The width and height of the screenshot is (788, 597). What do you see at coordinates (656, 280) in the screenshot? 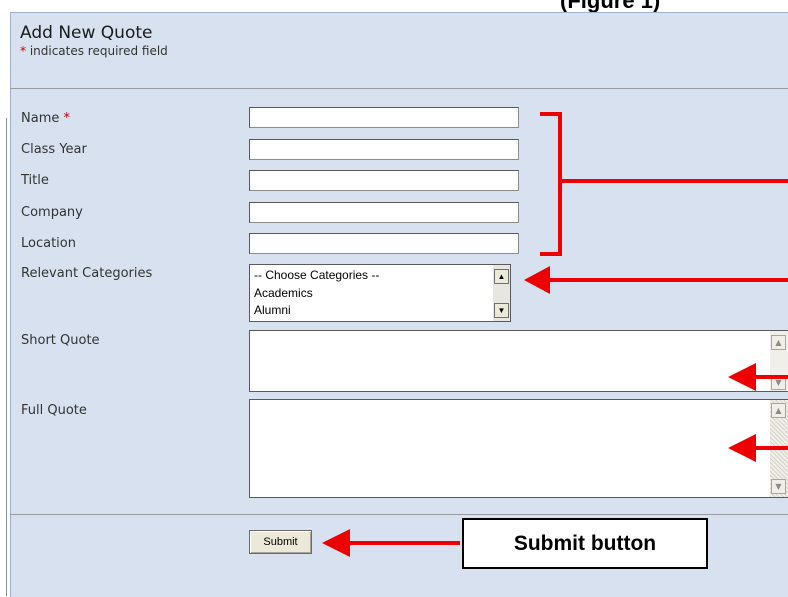
I see `categories-arrow` at bounding box center [656, 280].